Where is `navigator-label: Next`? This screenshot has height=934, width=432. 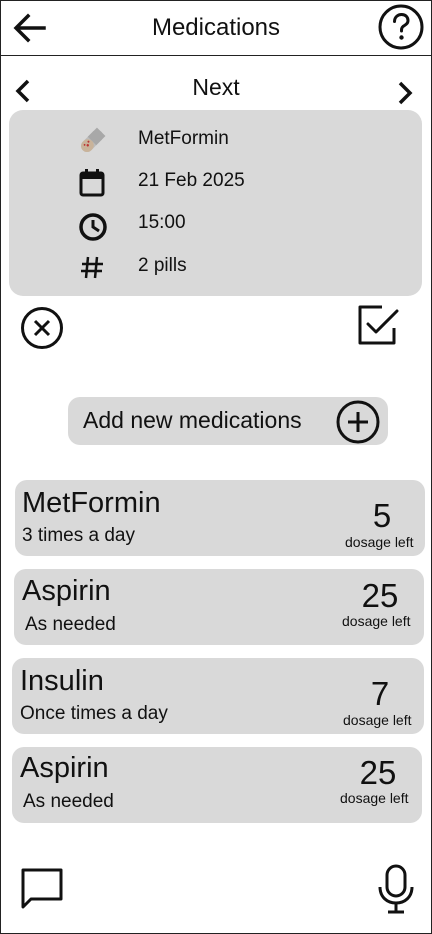 navigator-label: Next is located at coordinates (216, 87).